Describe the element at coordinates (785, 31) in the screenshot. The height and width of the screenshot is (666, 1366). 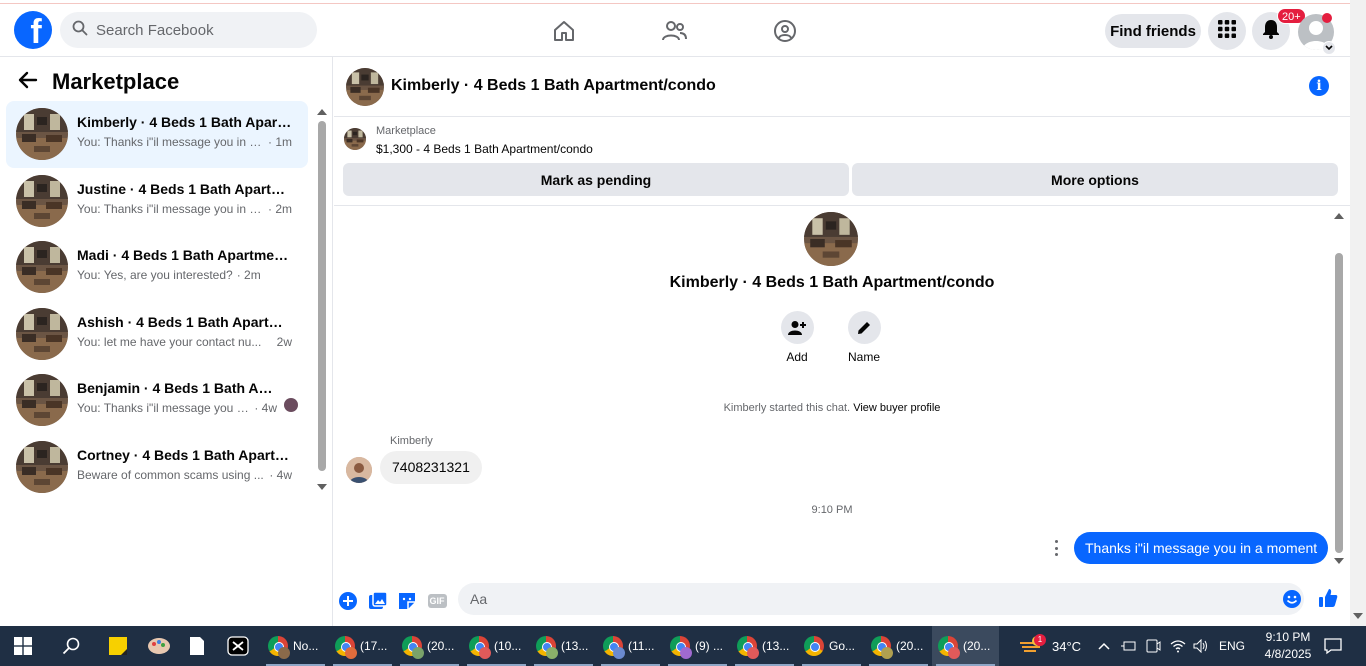
I see `groups-icon` at that location.